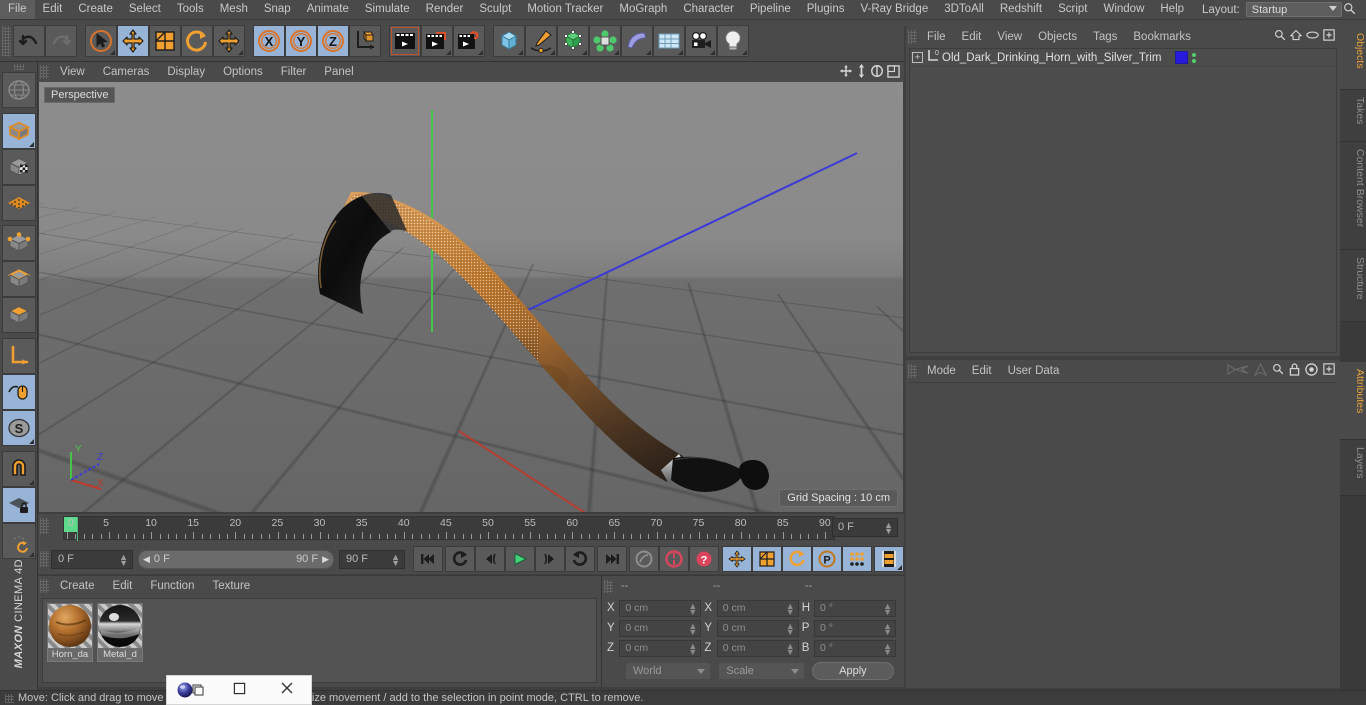 The width and height of the screenshot is (1366, 705). Describe the element at coordinates (269, 40) in the screenshot. I see `x-axis-lock-button: X` at that location.